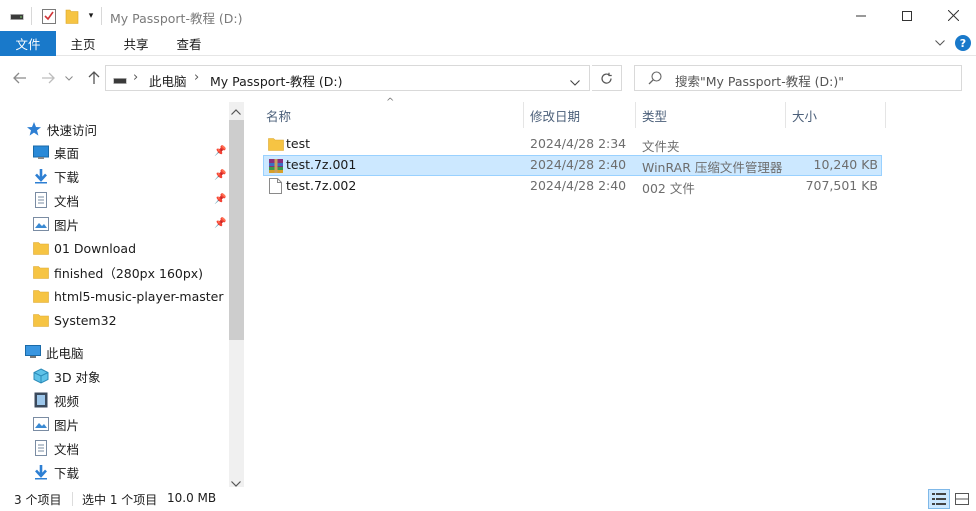 This screenshot has height=511, width=976. Describe the element at coordinates (347, 78) in the screenshot. I see `address-bar: › 此电脑 › My Passport-教程 (D:)` at that location.